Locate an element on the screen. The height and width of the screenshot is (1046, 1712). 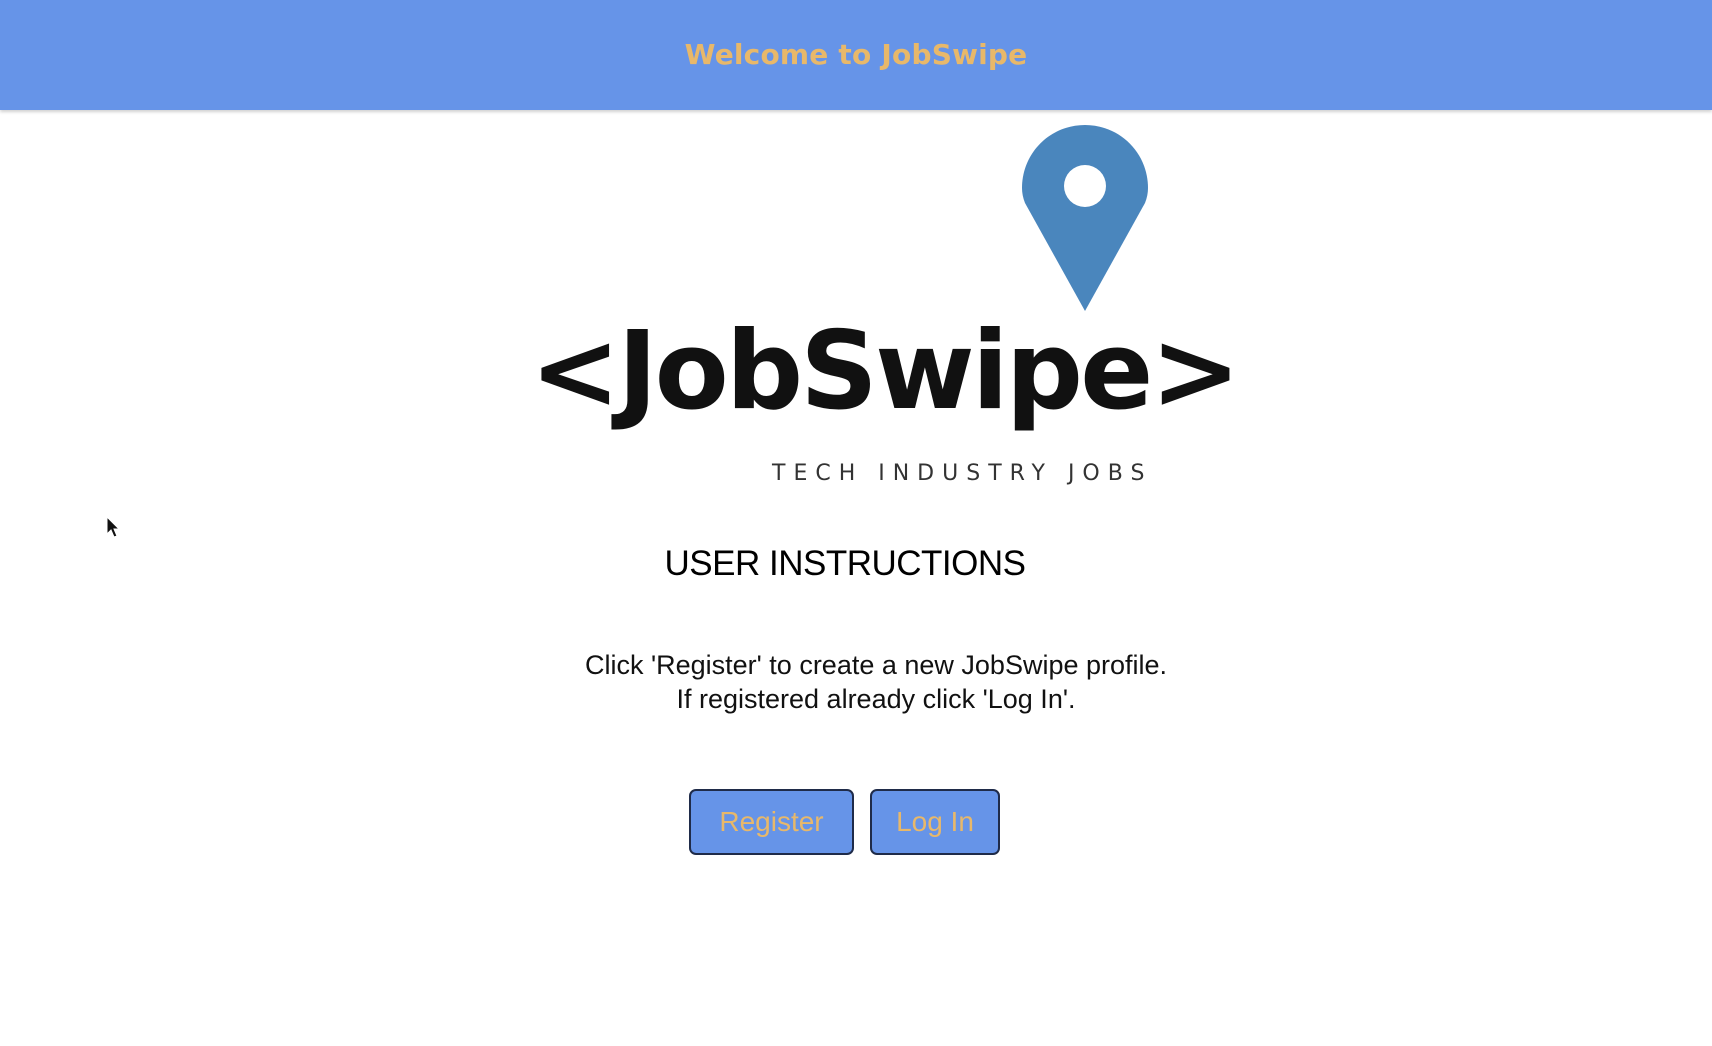
instructions-line-2: If registered already click 'Log In'. is located at coordinates (876, 699).